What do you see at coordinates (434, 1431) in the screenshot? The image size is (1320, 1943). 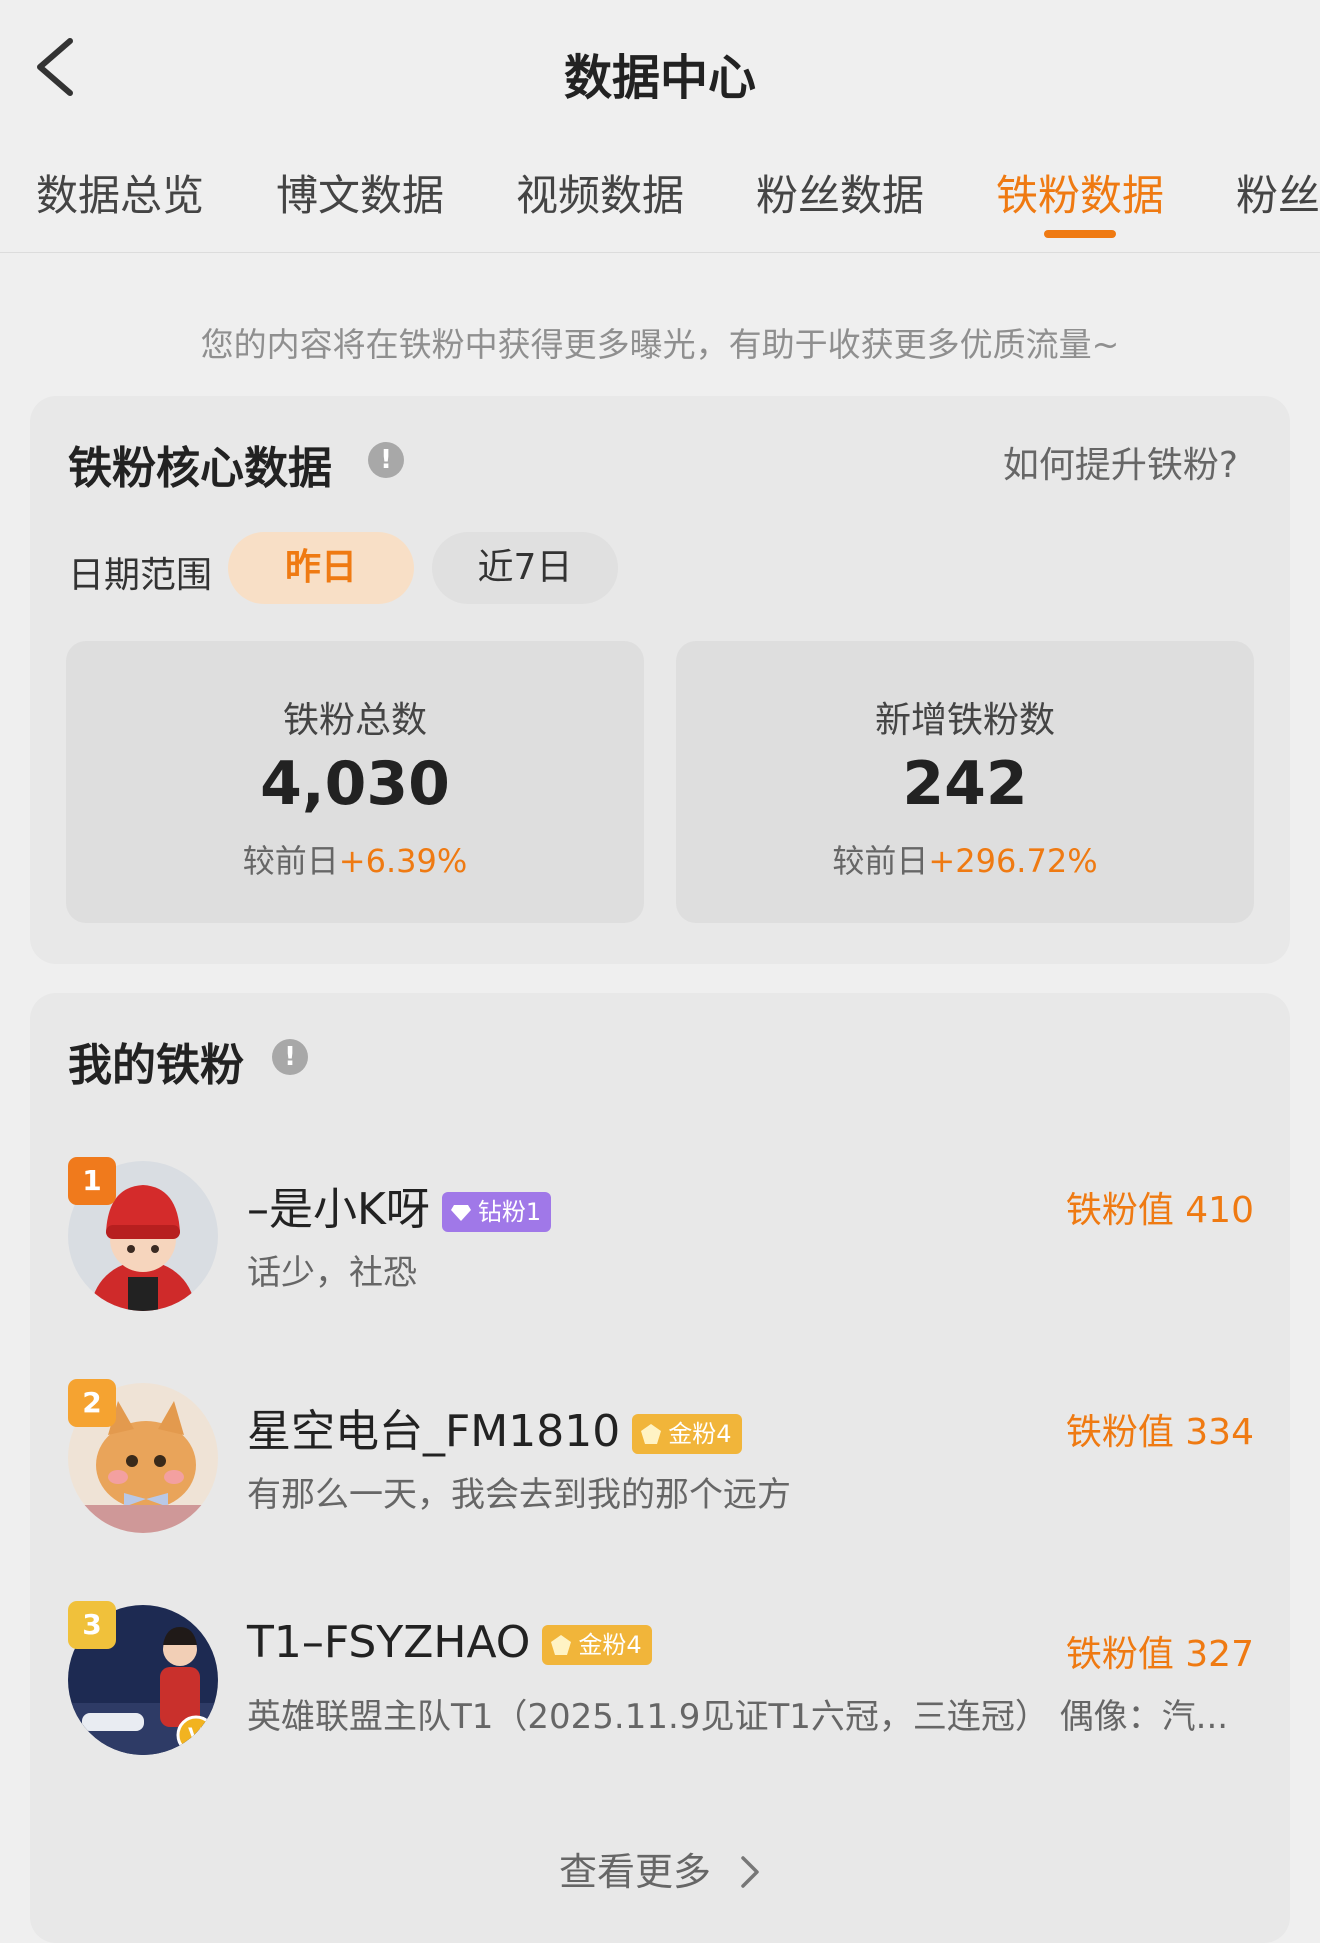 I see `fan-name-text: 星空电台_FM1810` at bounding box center [434, 1431].